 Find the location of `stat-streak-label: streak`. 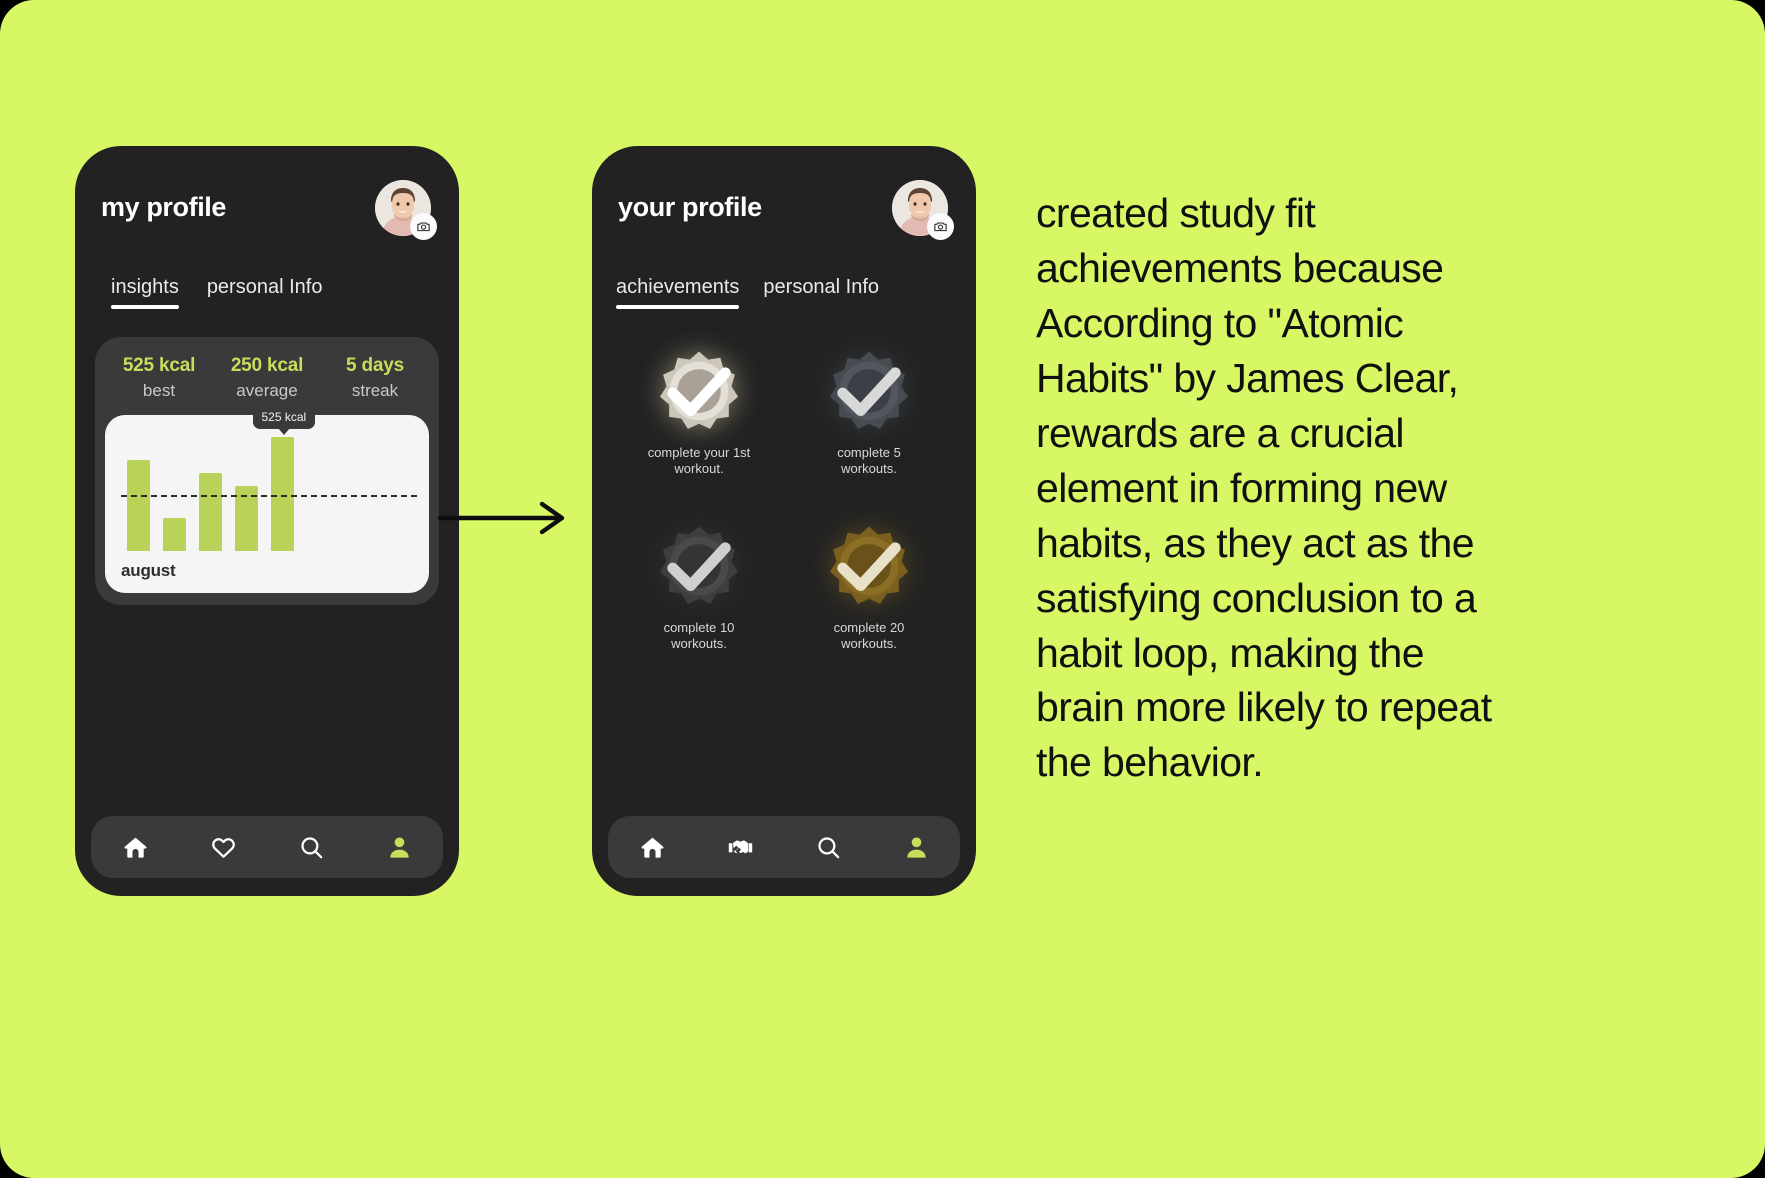

stat-streak-label: streak is located at coordinates (375, 390).